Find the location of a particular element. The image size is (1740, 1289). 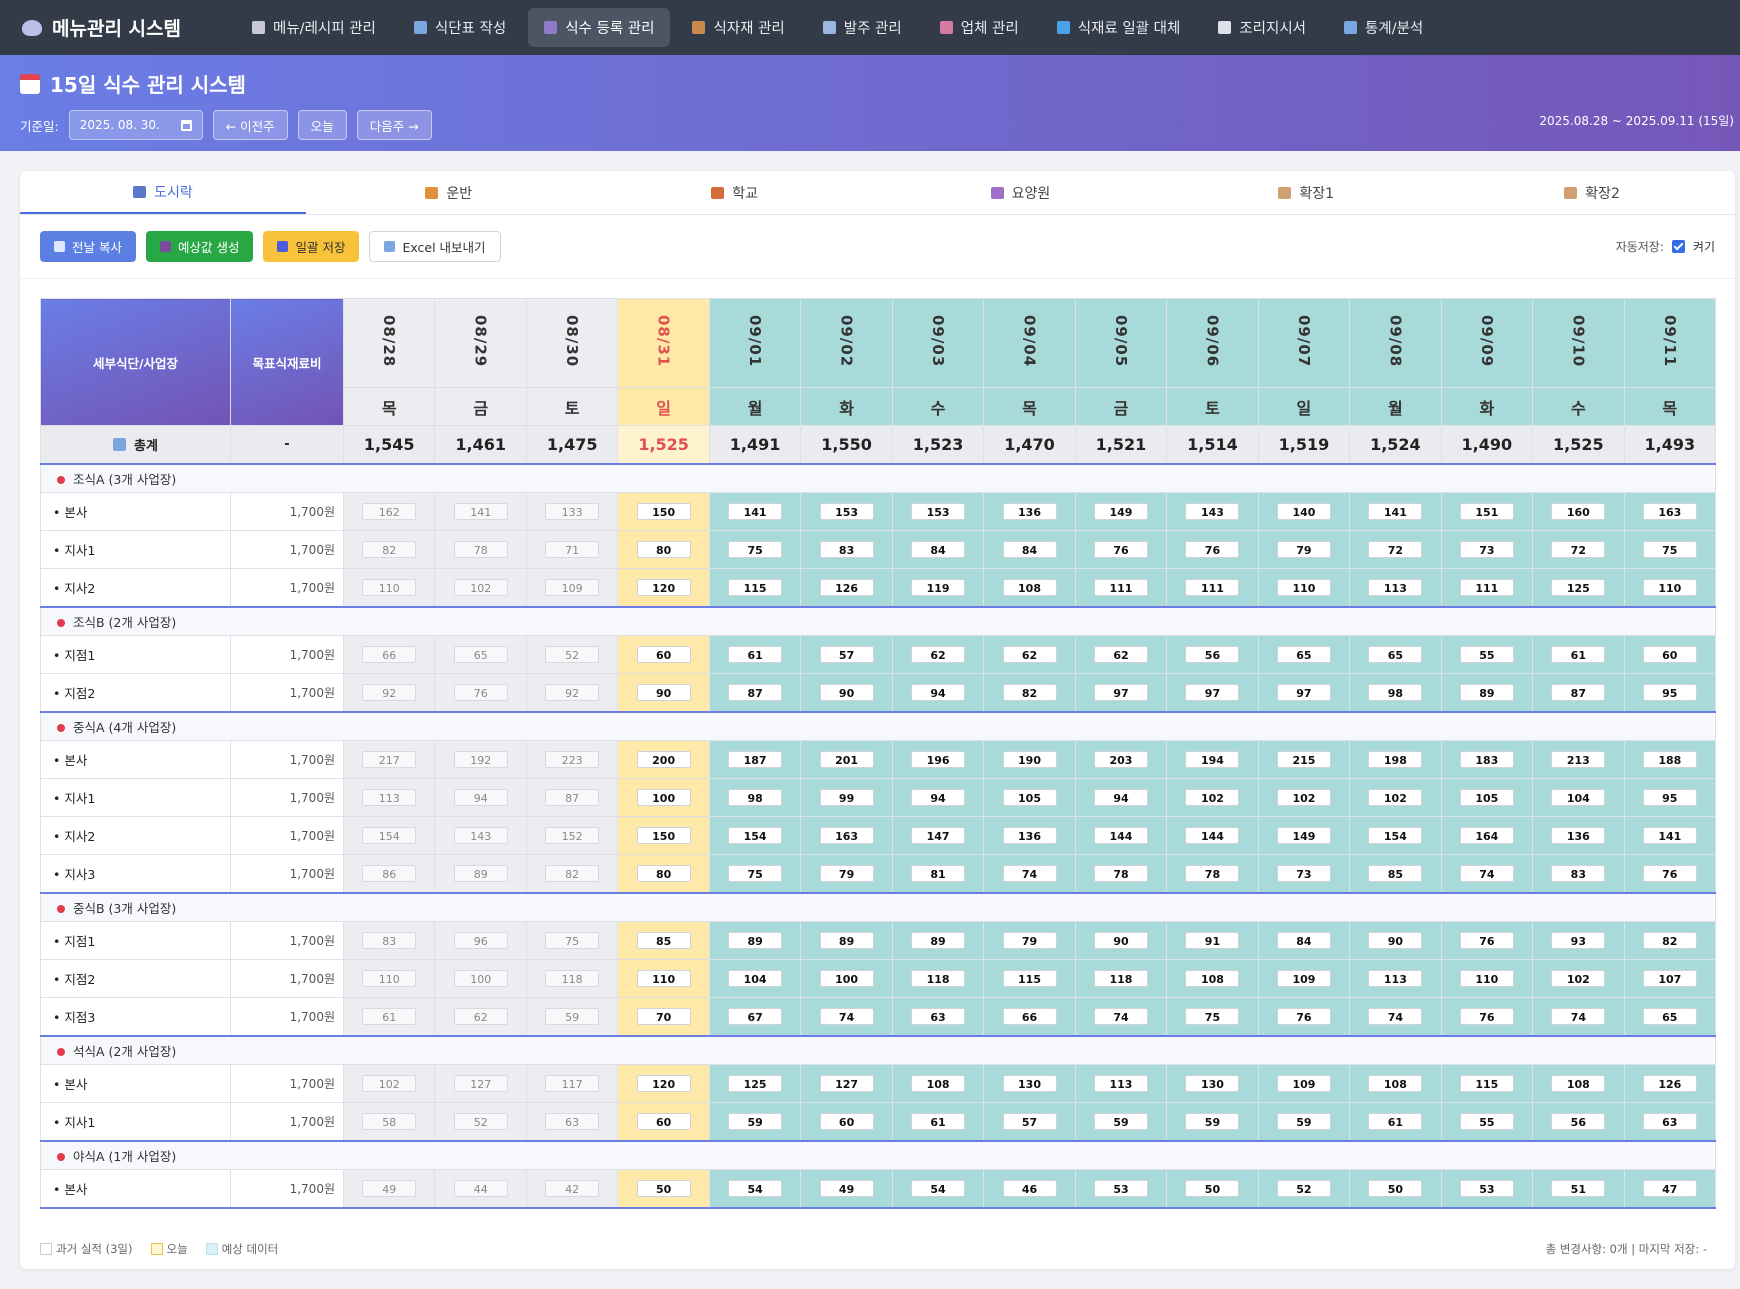

meal-count-input: 56 is located at coordinates (1212, 654).